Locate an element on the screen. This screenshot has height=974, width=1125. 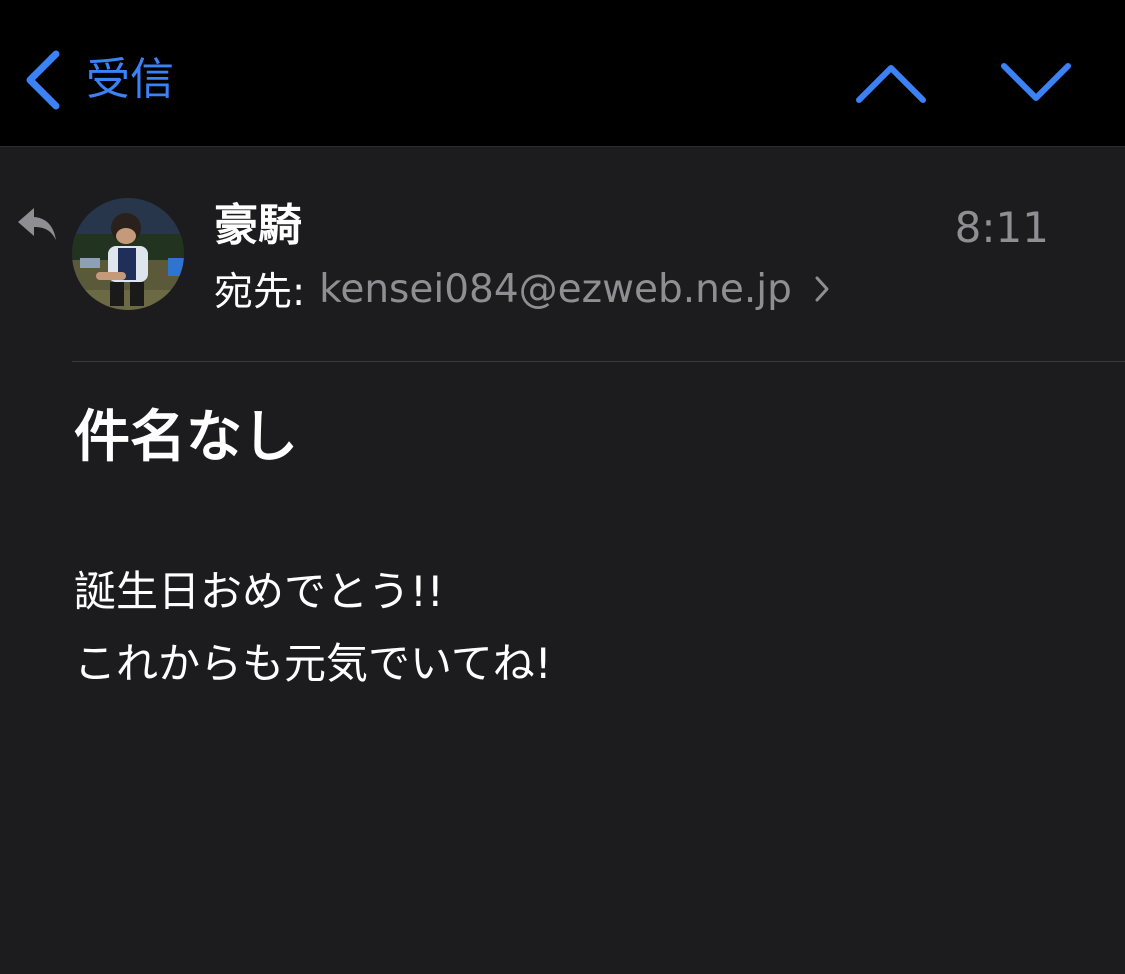
next-message-button is located at coordinates (1036, 83).